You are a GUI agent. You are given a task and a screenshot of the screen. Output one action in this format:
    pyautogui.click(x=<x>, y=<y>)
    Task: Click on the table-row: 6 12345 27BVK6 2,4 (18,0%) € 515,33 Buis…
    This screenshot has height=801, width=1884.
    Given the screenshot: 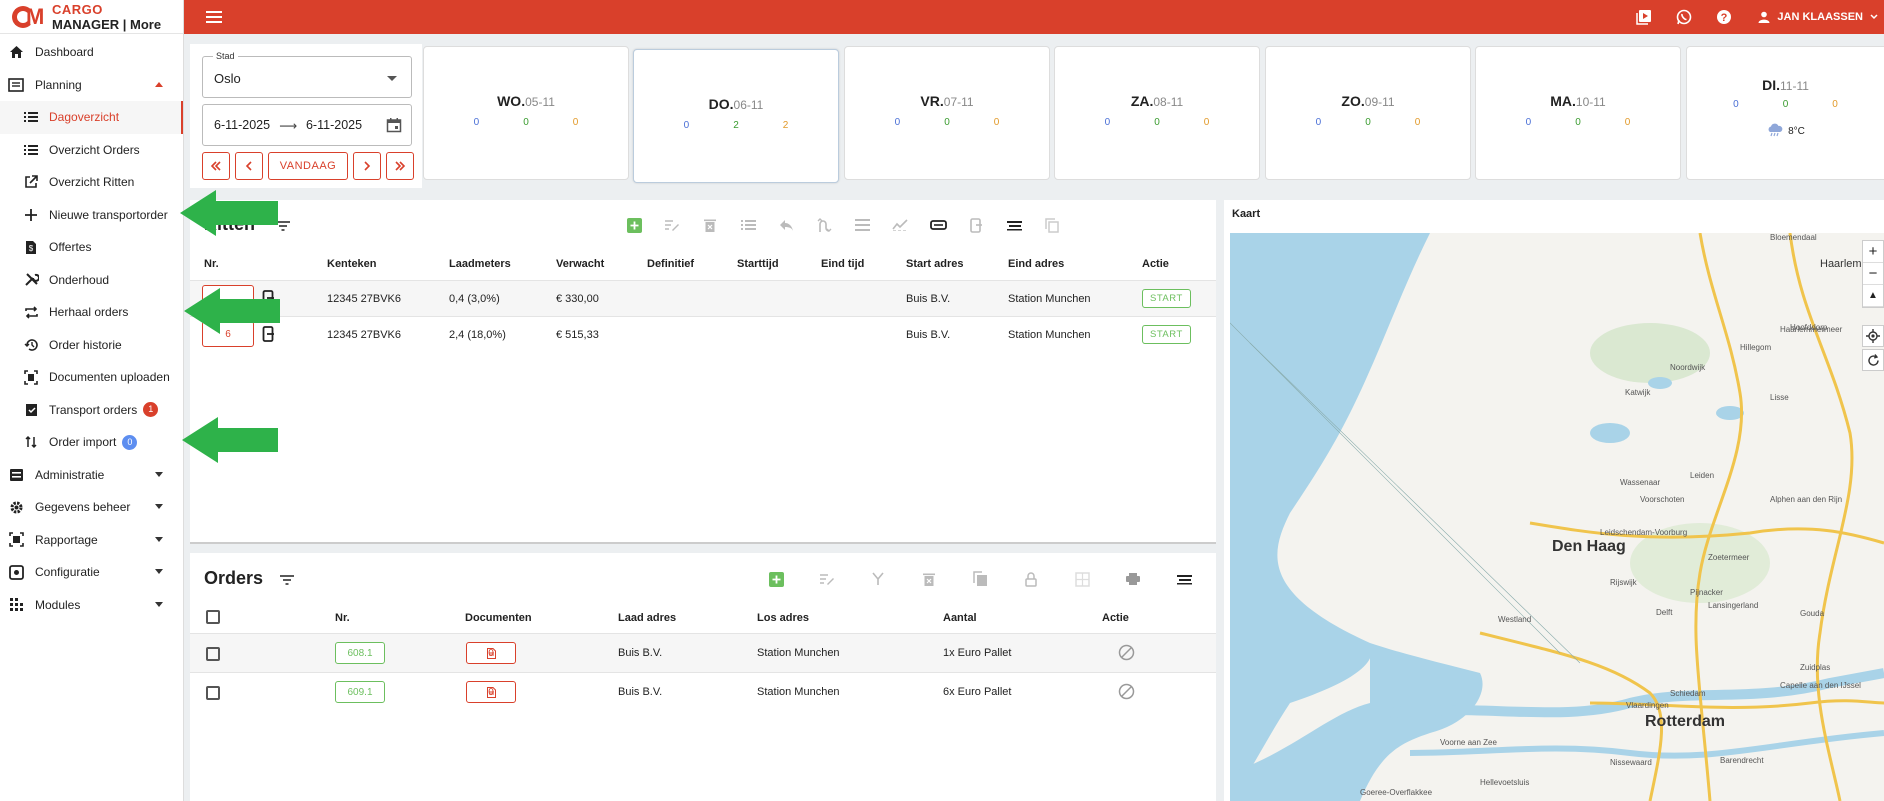 What is the action you would take?
    pyautogui.click(x=703, y=334)
    